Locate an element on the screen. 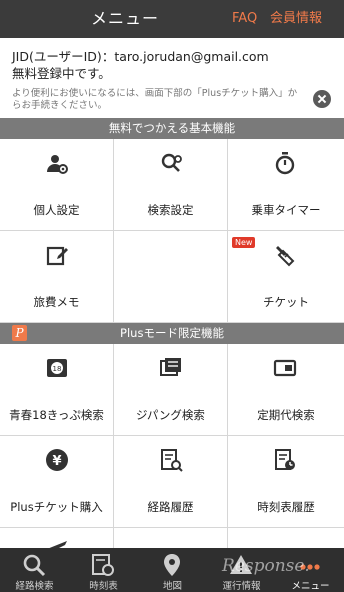 The image size is (344, 592). menu-item-label: 乗車タイマー is located at coordinates (286, 210).